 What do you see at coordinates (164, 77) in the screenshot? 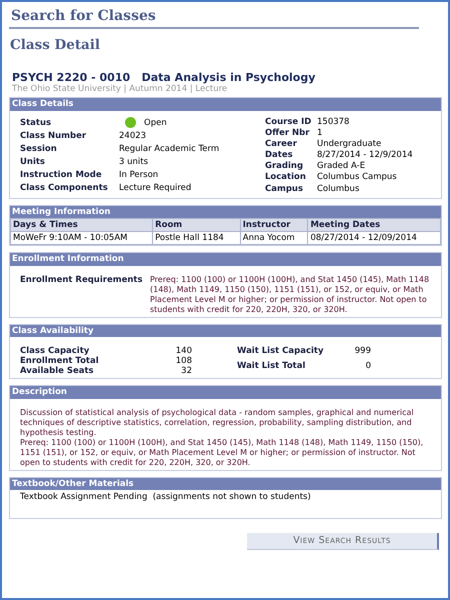
I see `class-title: PSYCH 2220 - 0010 Data Analysis in Psychology` at bounding box center [164, 77].